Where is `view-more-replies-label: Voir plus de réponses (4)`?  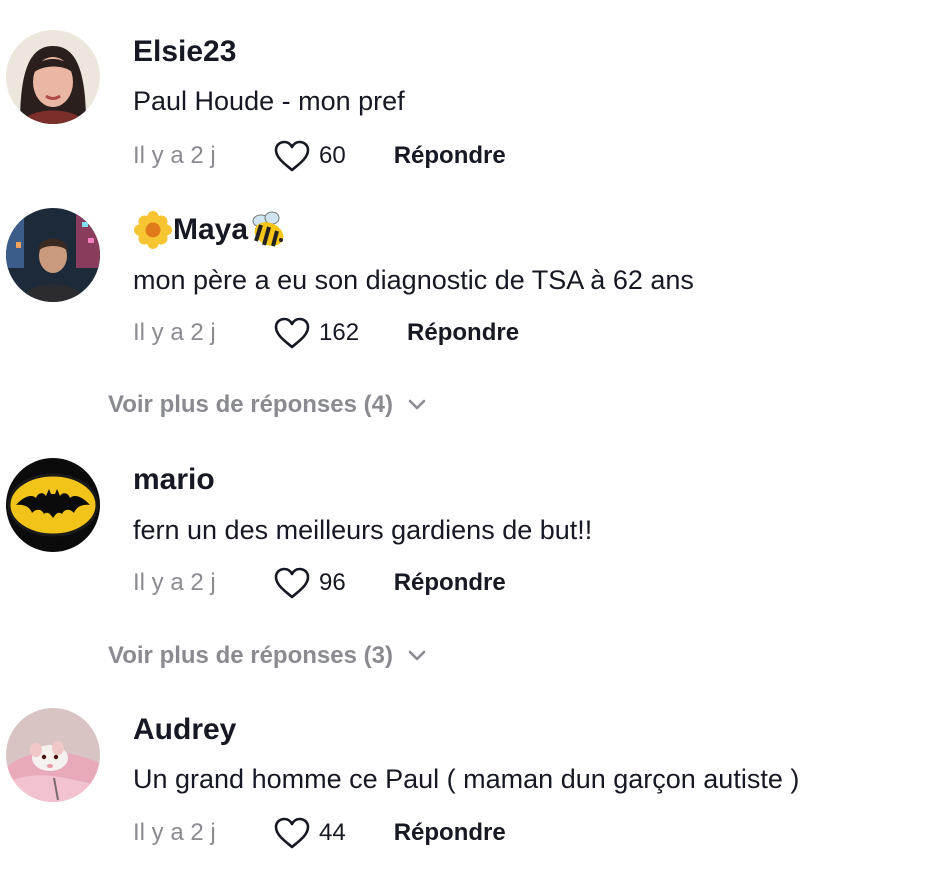 view-more-replies-label: Voir plus de réponses (4) is located at coordinates (250, 404).